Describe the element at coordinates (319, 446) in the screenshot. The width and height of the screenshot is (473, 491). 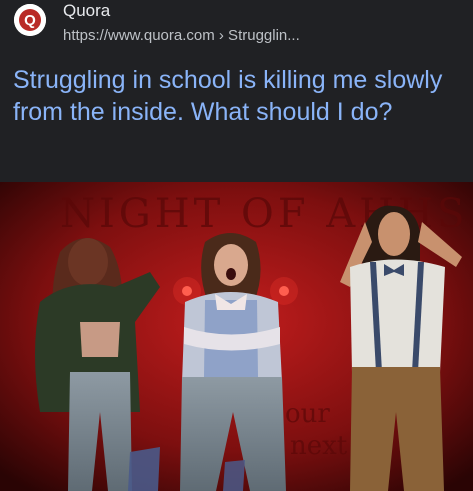
I see `backdrop-text-next: next` at that location.